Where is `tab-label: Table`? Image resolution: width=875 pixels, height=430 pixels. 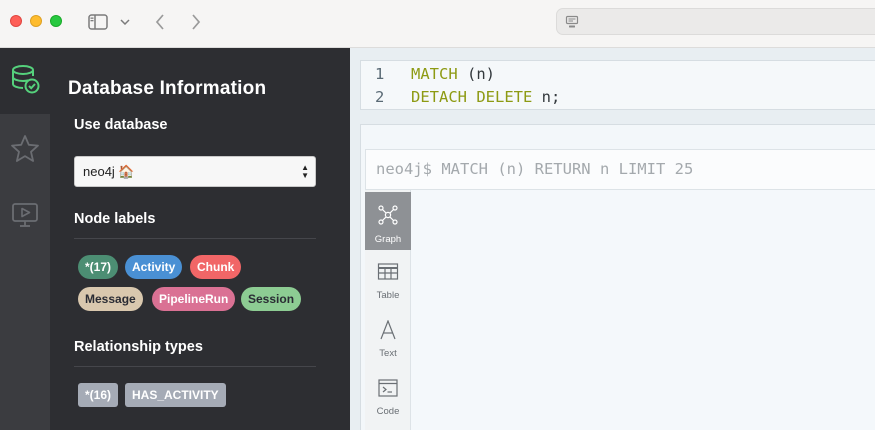 tab-label: Table is located at coordinates (388, 295).